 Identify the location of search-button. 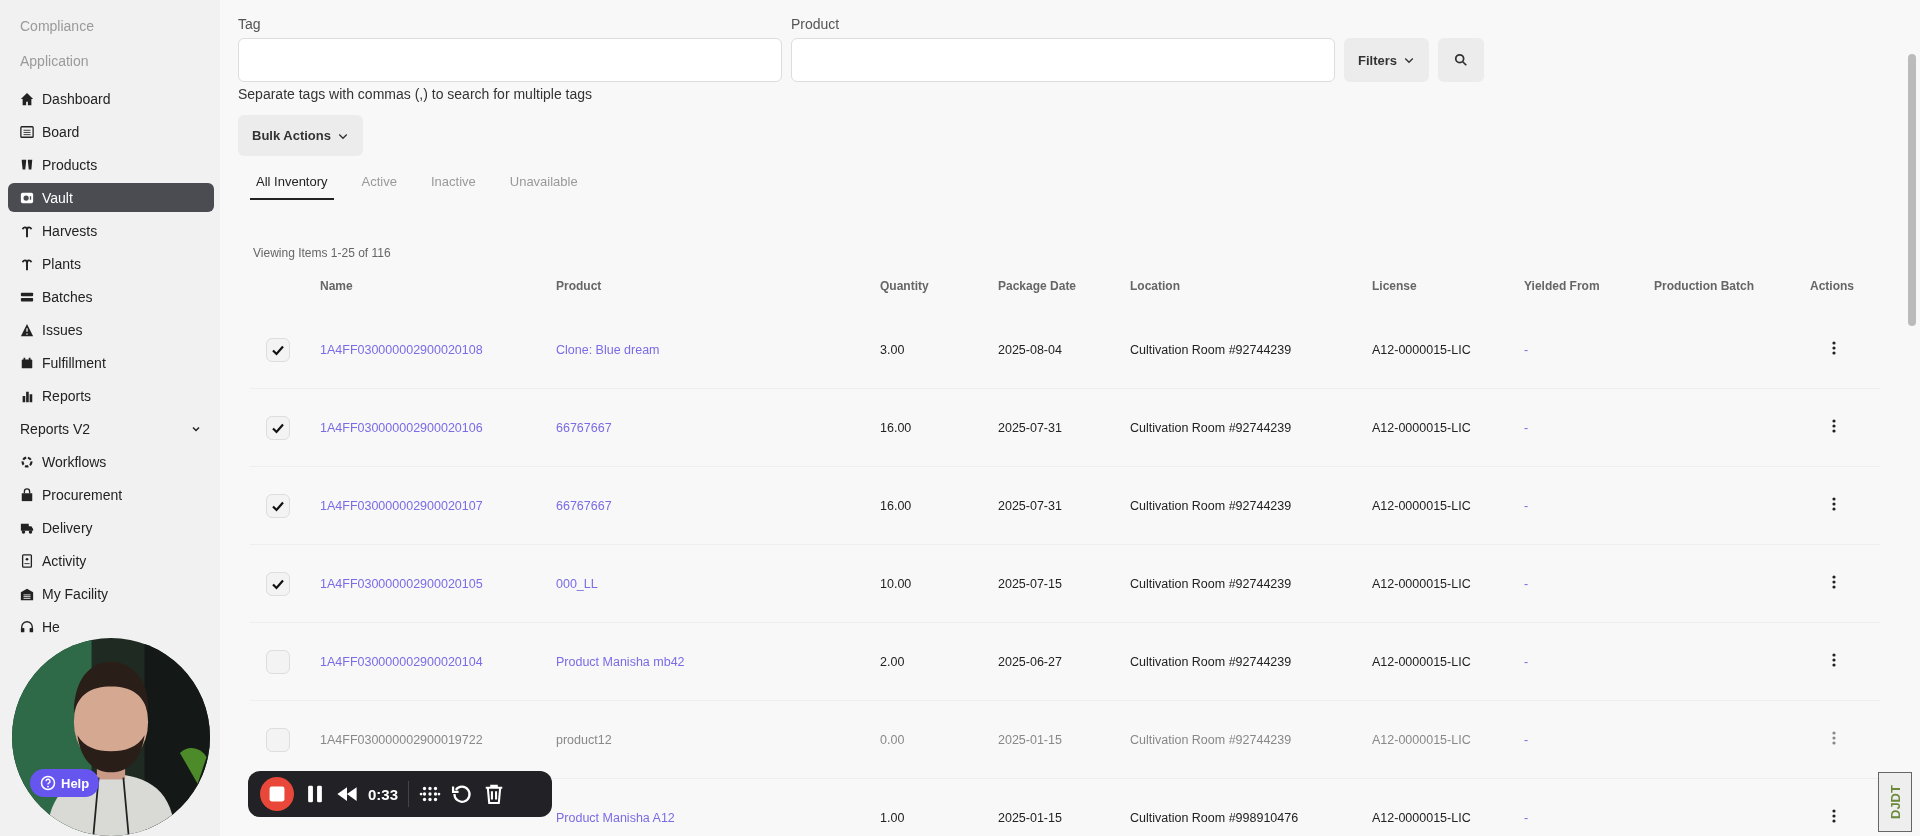
(1461, 60).